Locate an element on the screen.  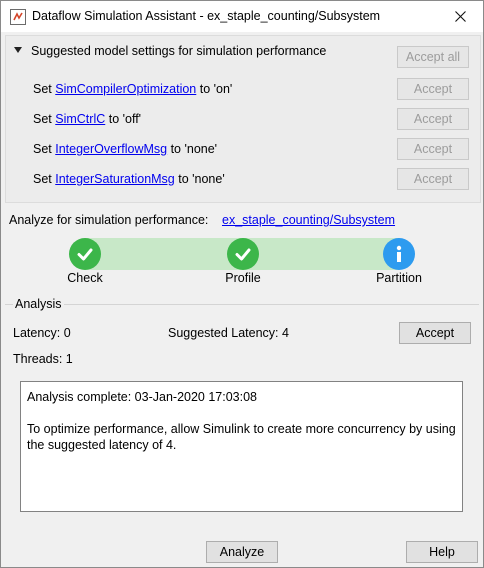
analyze-button: Analyze is located at coordinates (242, 552).